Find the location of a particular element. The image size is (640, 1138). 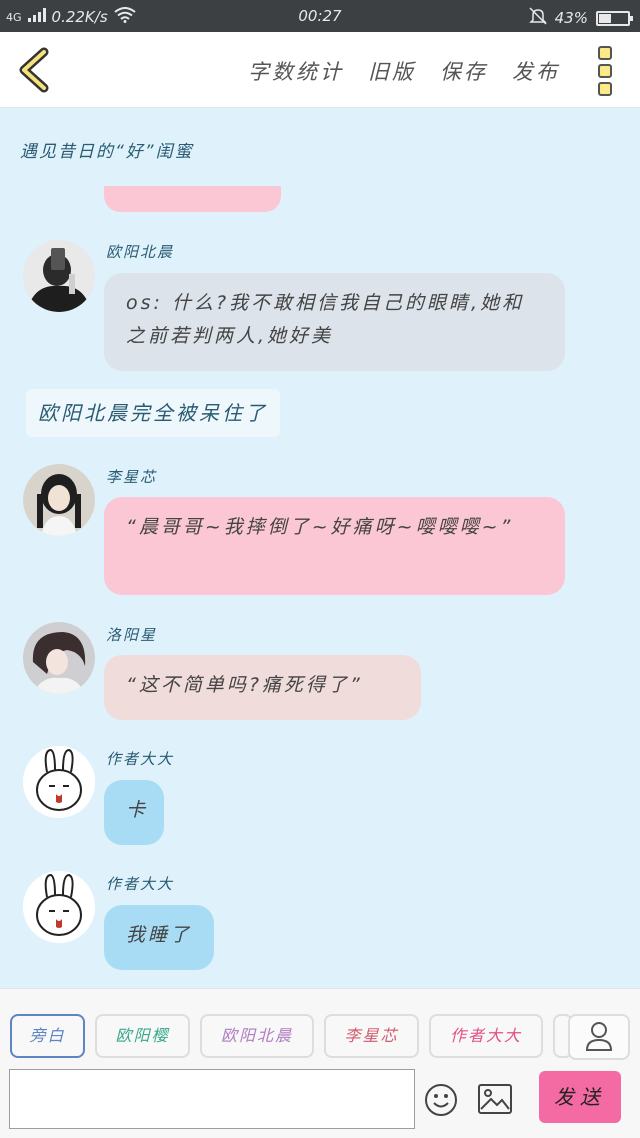

word-count-button: 字数统计 is located at coordinates (296, 71).